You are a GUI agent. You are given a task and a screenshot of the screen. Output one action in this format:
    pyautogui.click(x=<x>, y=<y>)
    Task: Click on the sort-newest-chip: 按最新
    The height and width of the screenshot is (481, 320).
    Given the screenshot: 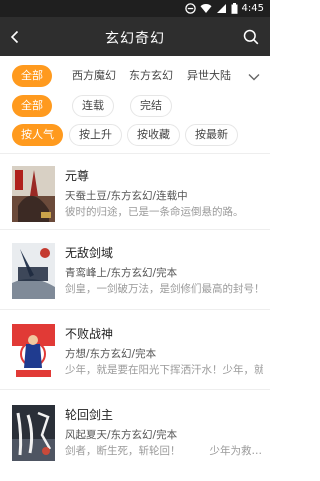 What is the action you would take?
    pyautogui.click(x=211, y=135)
    